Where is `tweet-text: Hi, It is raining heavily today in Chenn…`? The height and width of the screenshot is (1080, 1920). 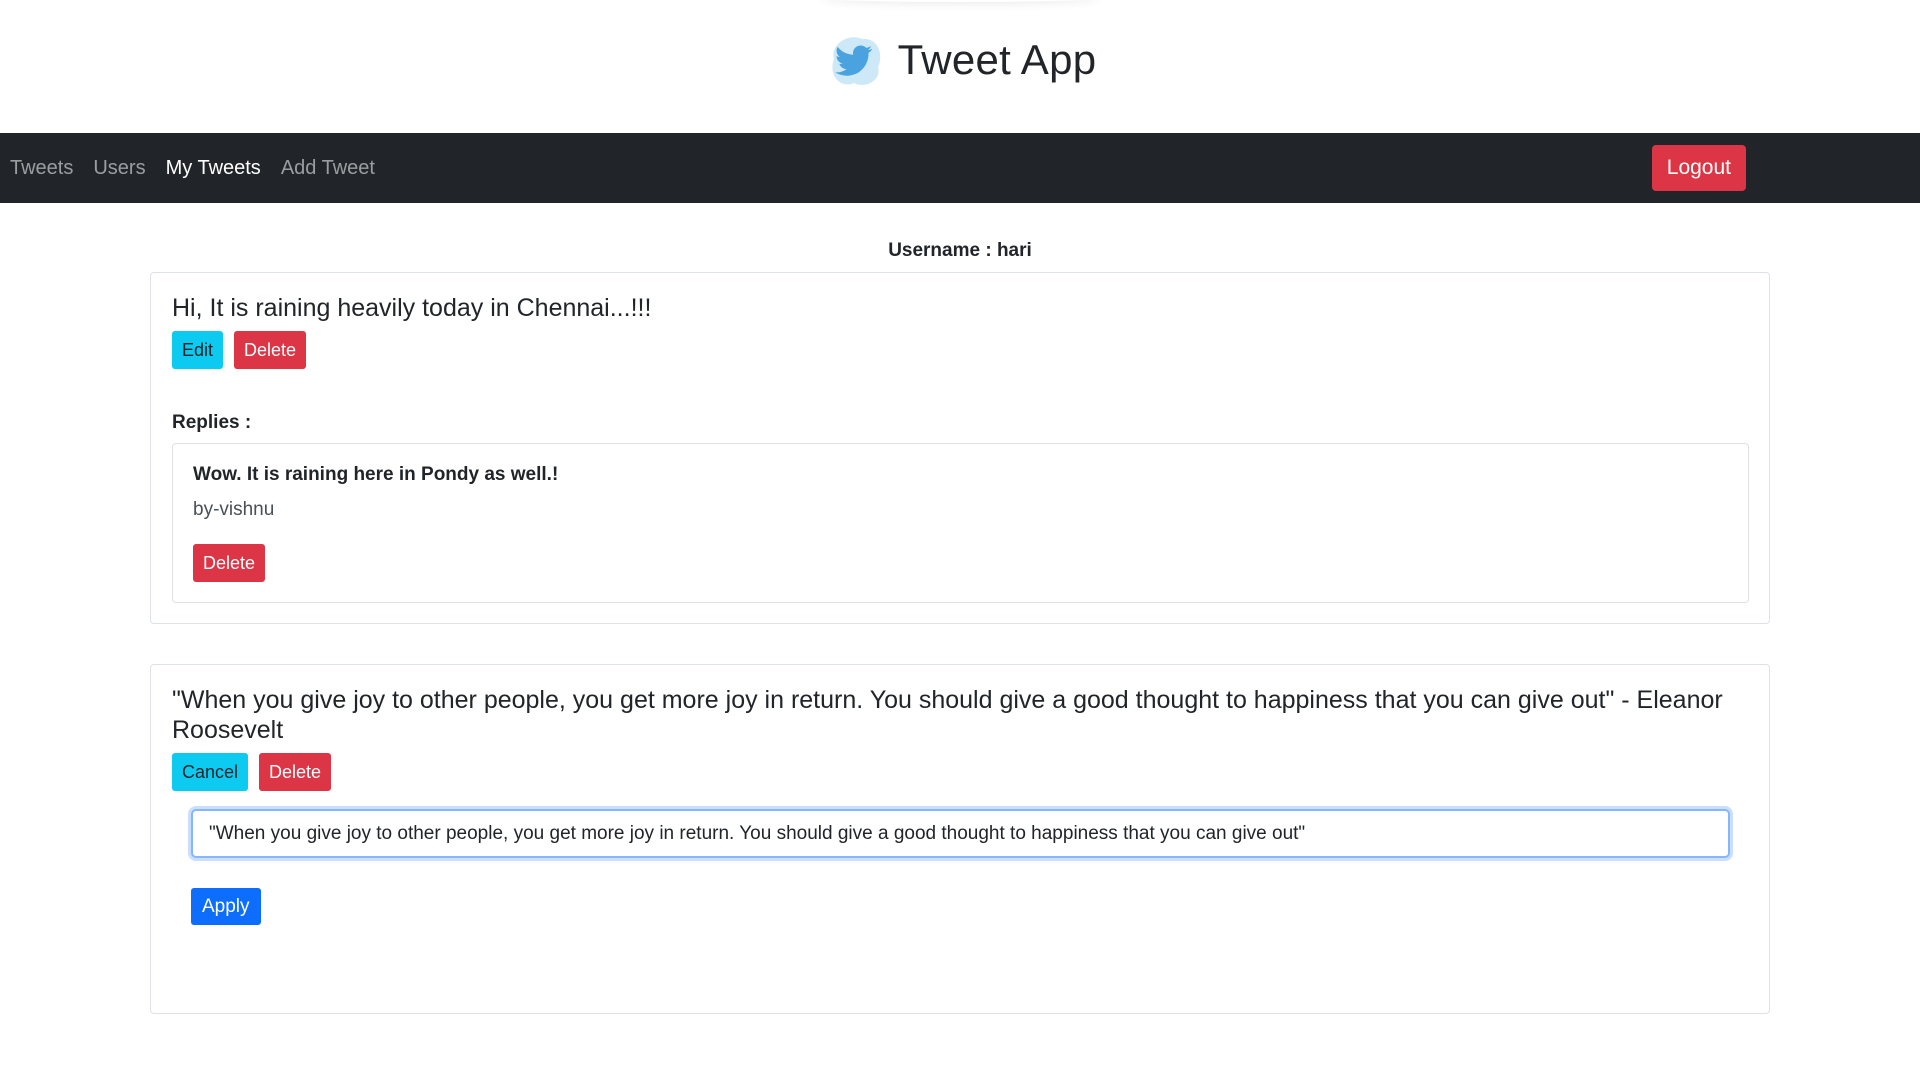
tweet-text: Hi, It is raining heavily today in Chenn… is located at coordinates (412, 308).